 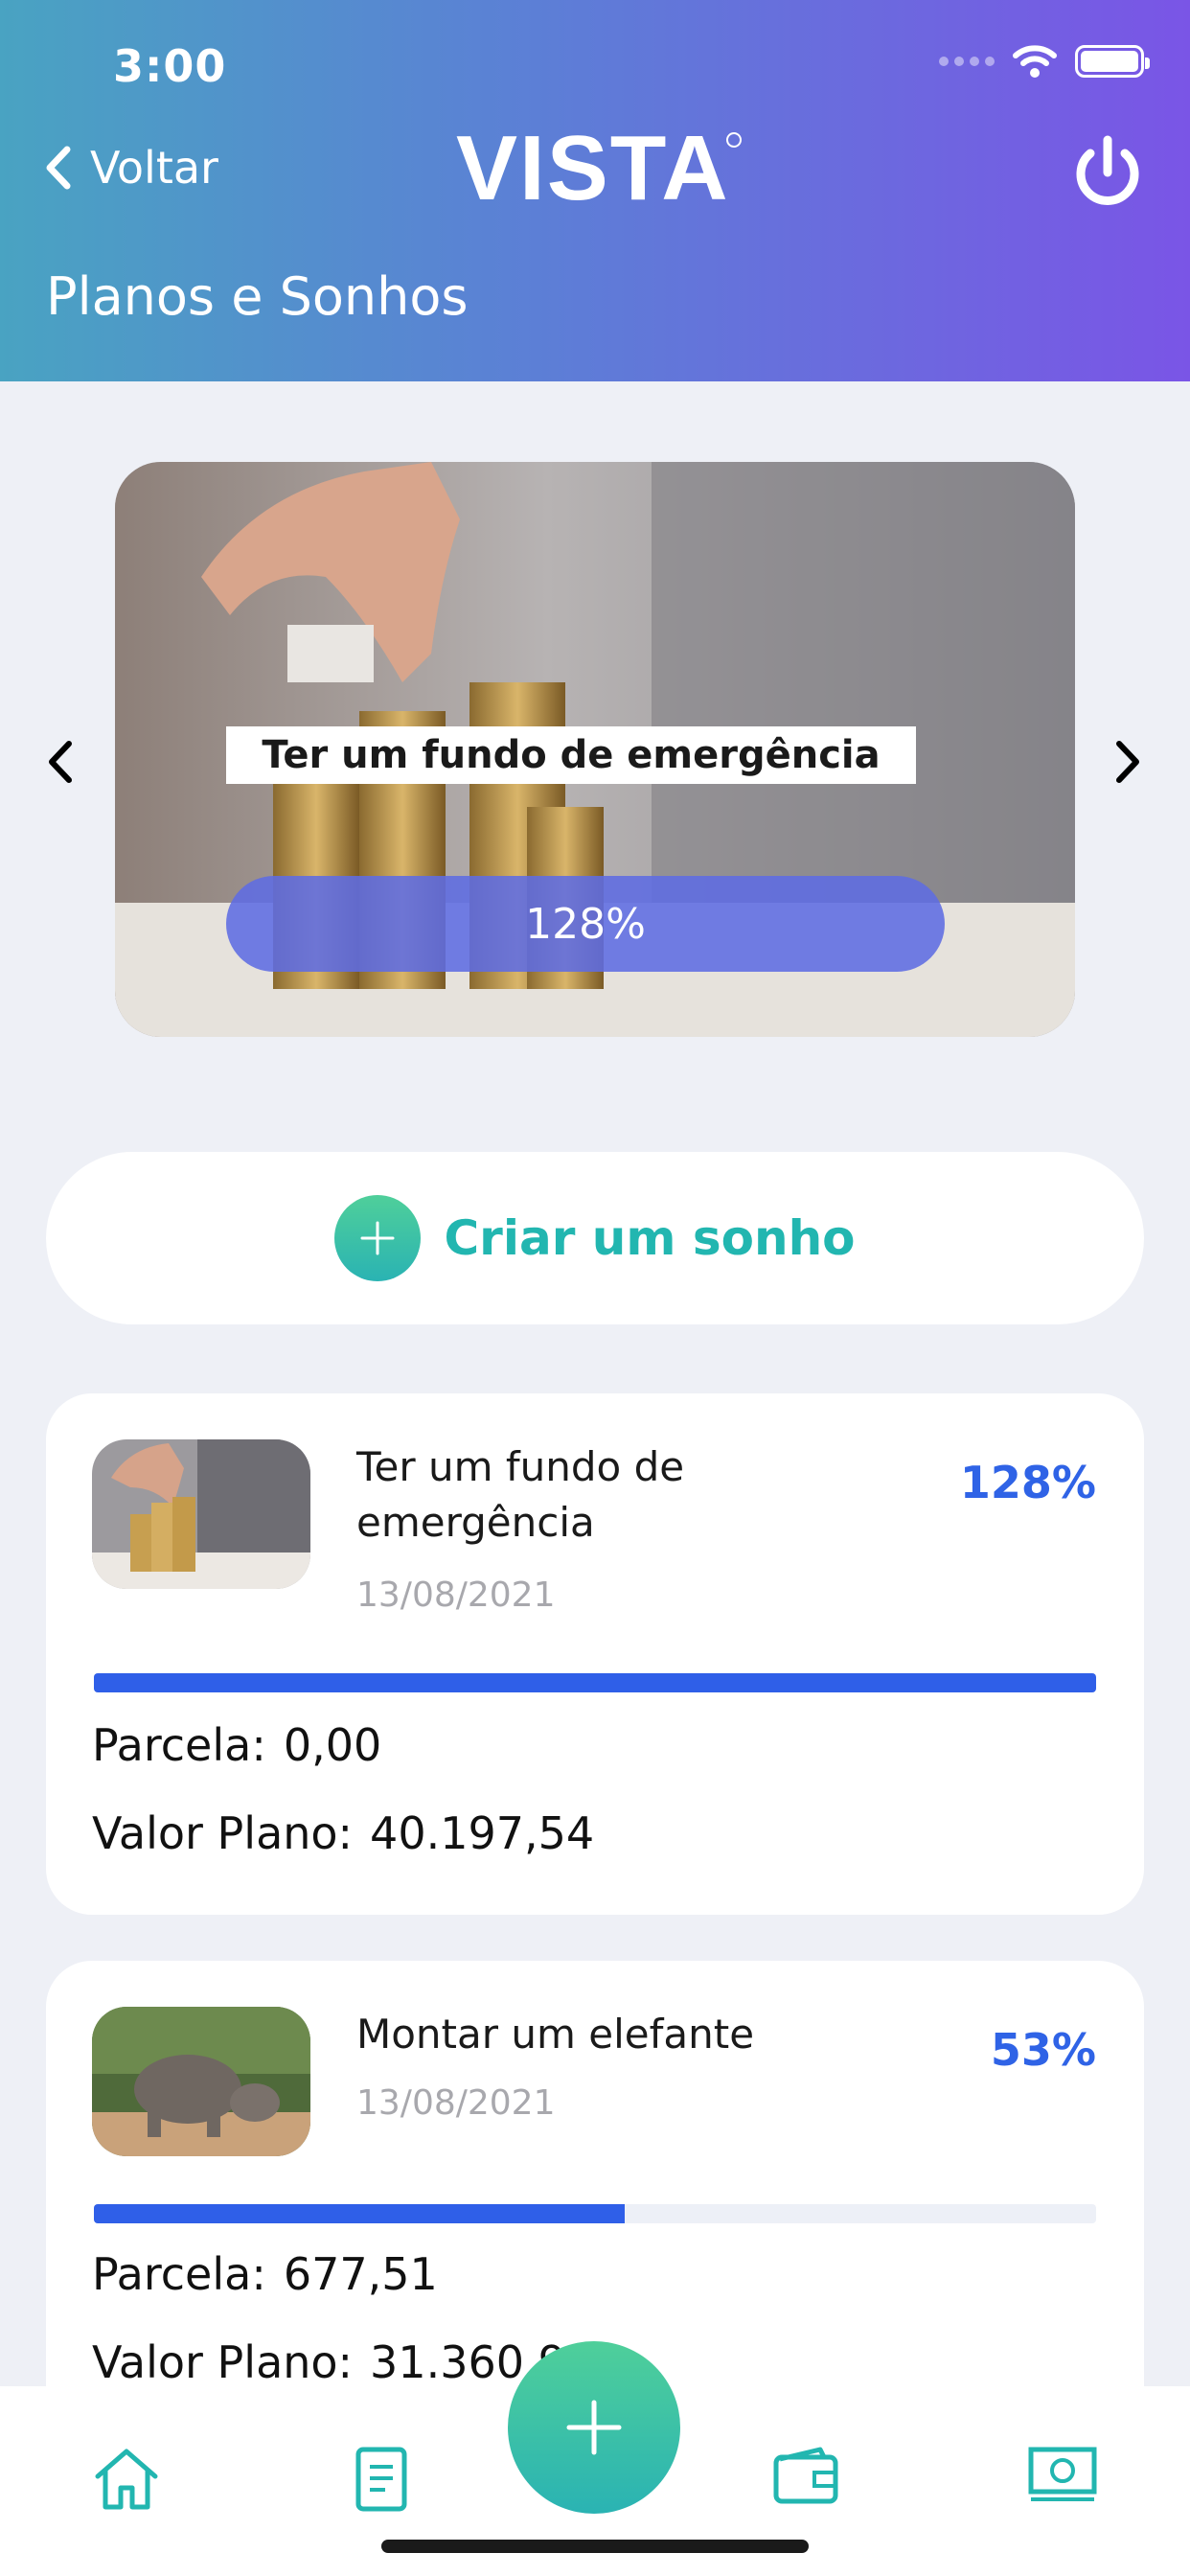 I want to click on tab-documents, so click(x=382, y=2481).